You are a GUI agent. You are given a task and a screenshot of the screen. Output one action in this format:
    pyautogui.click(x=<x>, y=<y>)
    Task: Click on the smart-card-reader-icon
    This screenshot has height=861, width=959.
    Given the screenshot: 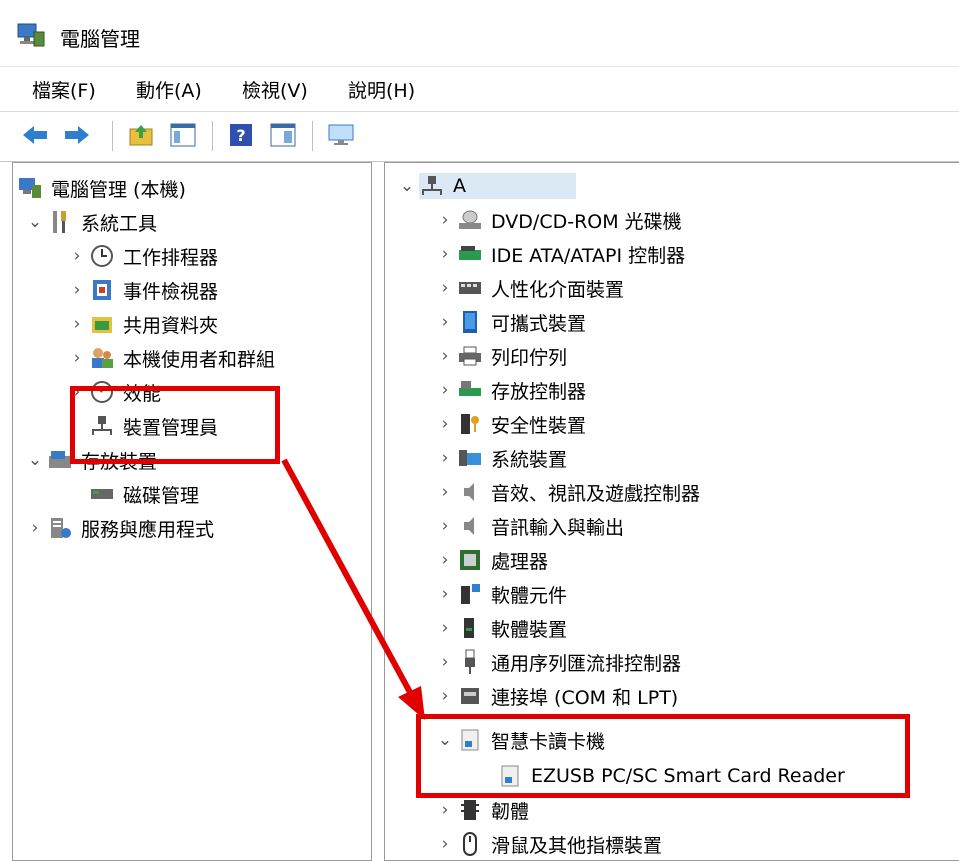 What is the action you would take?
    pyautogui.click(x=510, y=776)
    